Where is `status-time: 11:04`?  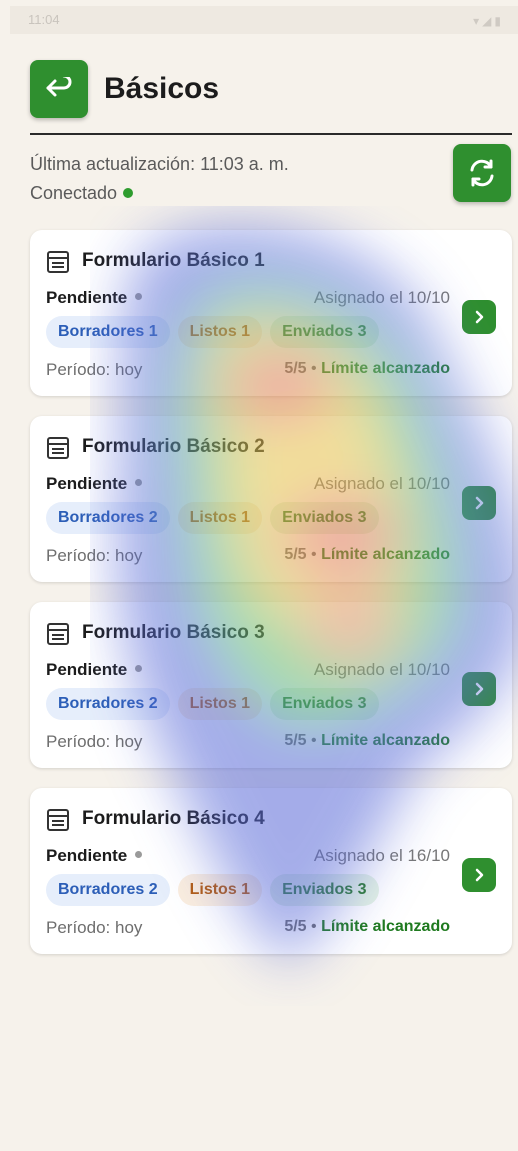 status-time: 11:04 is located at coordinates (44, 19).